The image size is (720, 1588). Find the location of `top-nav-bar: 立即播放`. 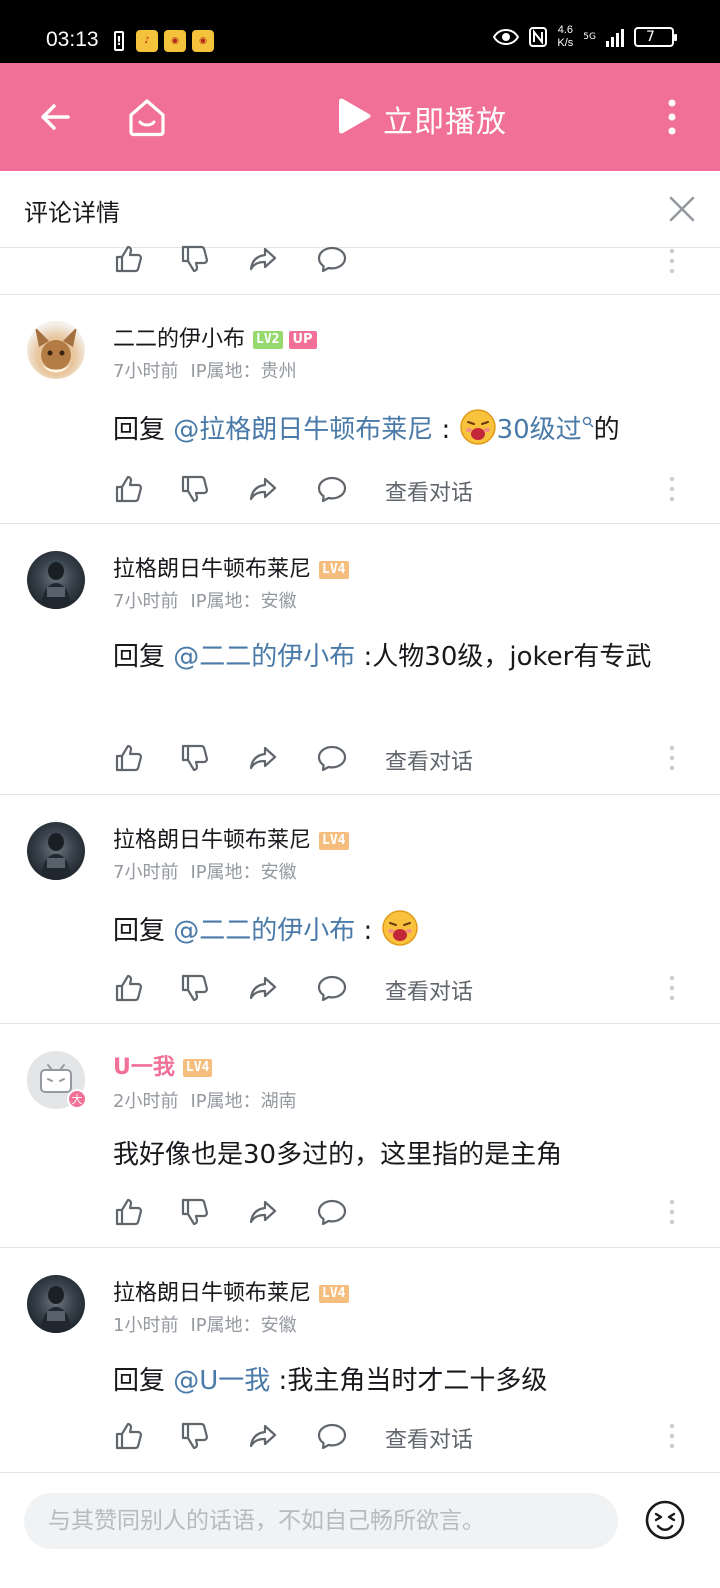

top-nav-bar: 立即播放 is located at coordinates (360, 117).